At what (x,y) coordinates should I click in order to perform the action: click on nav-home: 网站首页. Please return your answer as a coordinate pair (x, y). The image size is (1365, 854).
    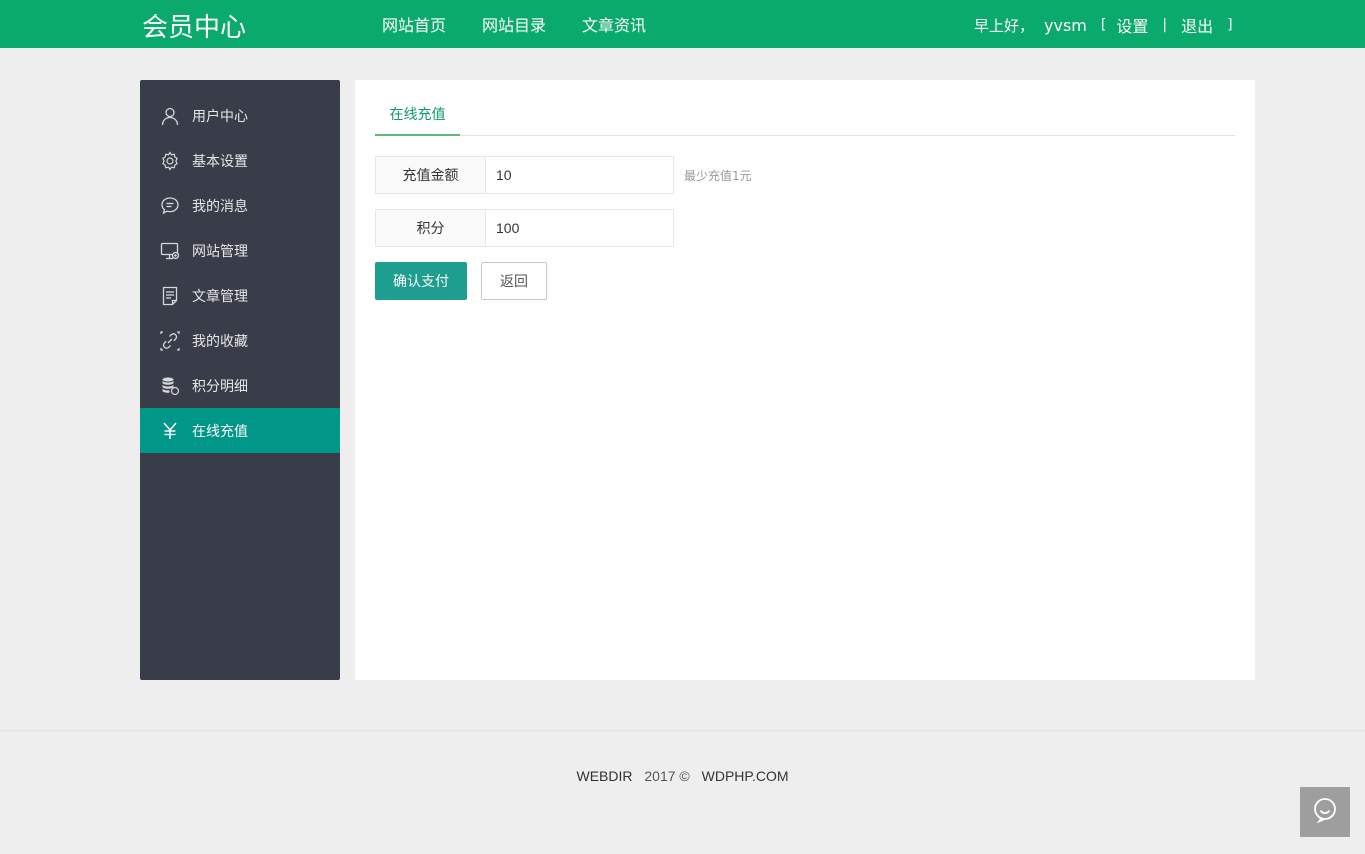
    Looking at the image, I should click on (414, 24).